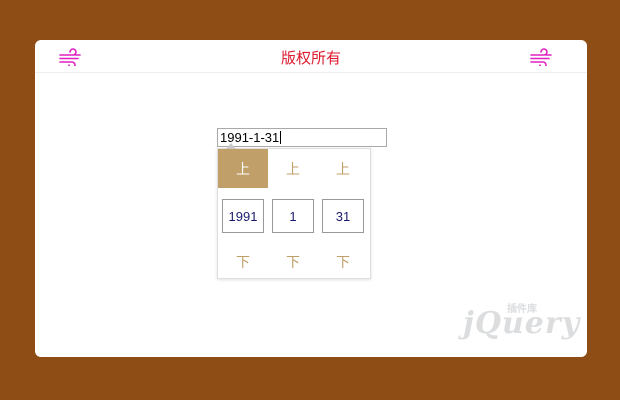  I want to click on day-down-button: 下, so click(343, 262).